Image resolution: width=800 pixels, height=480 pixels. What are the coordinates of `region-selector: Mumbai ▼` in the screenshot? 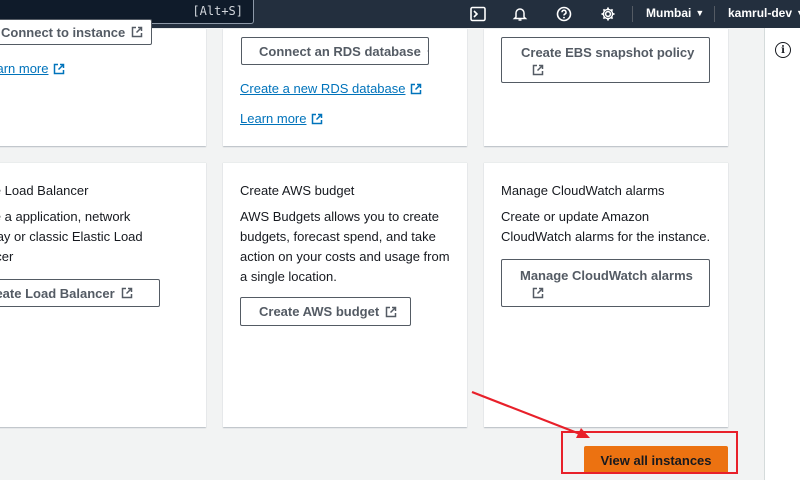 It's located at (675, 13).